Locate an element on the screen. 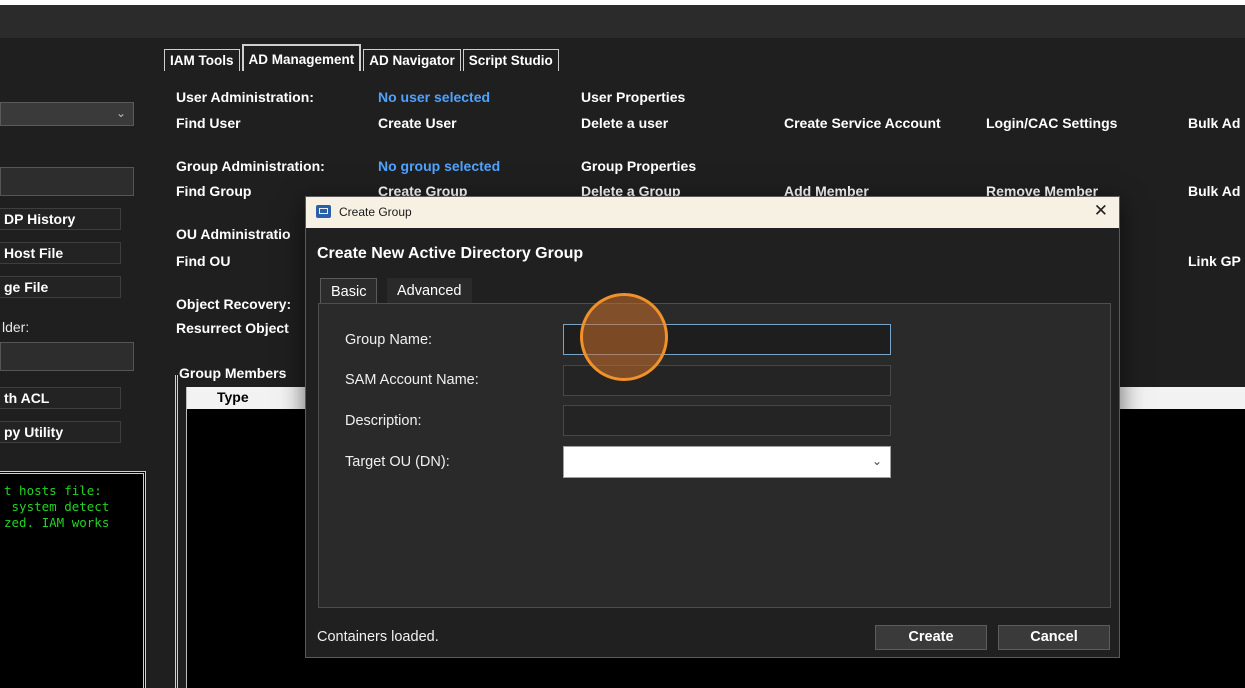 The height and width of the screenshot is (688, 1245). bulk-add-groups-link: Bulk Ad is located at coordinates (1214, 191).